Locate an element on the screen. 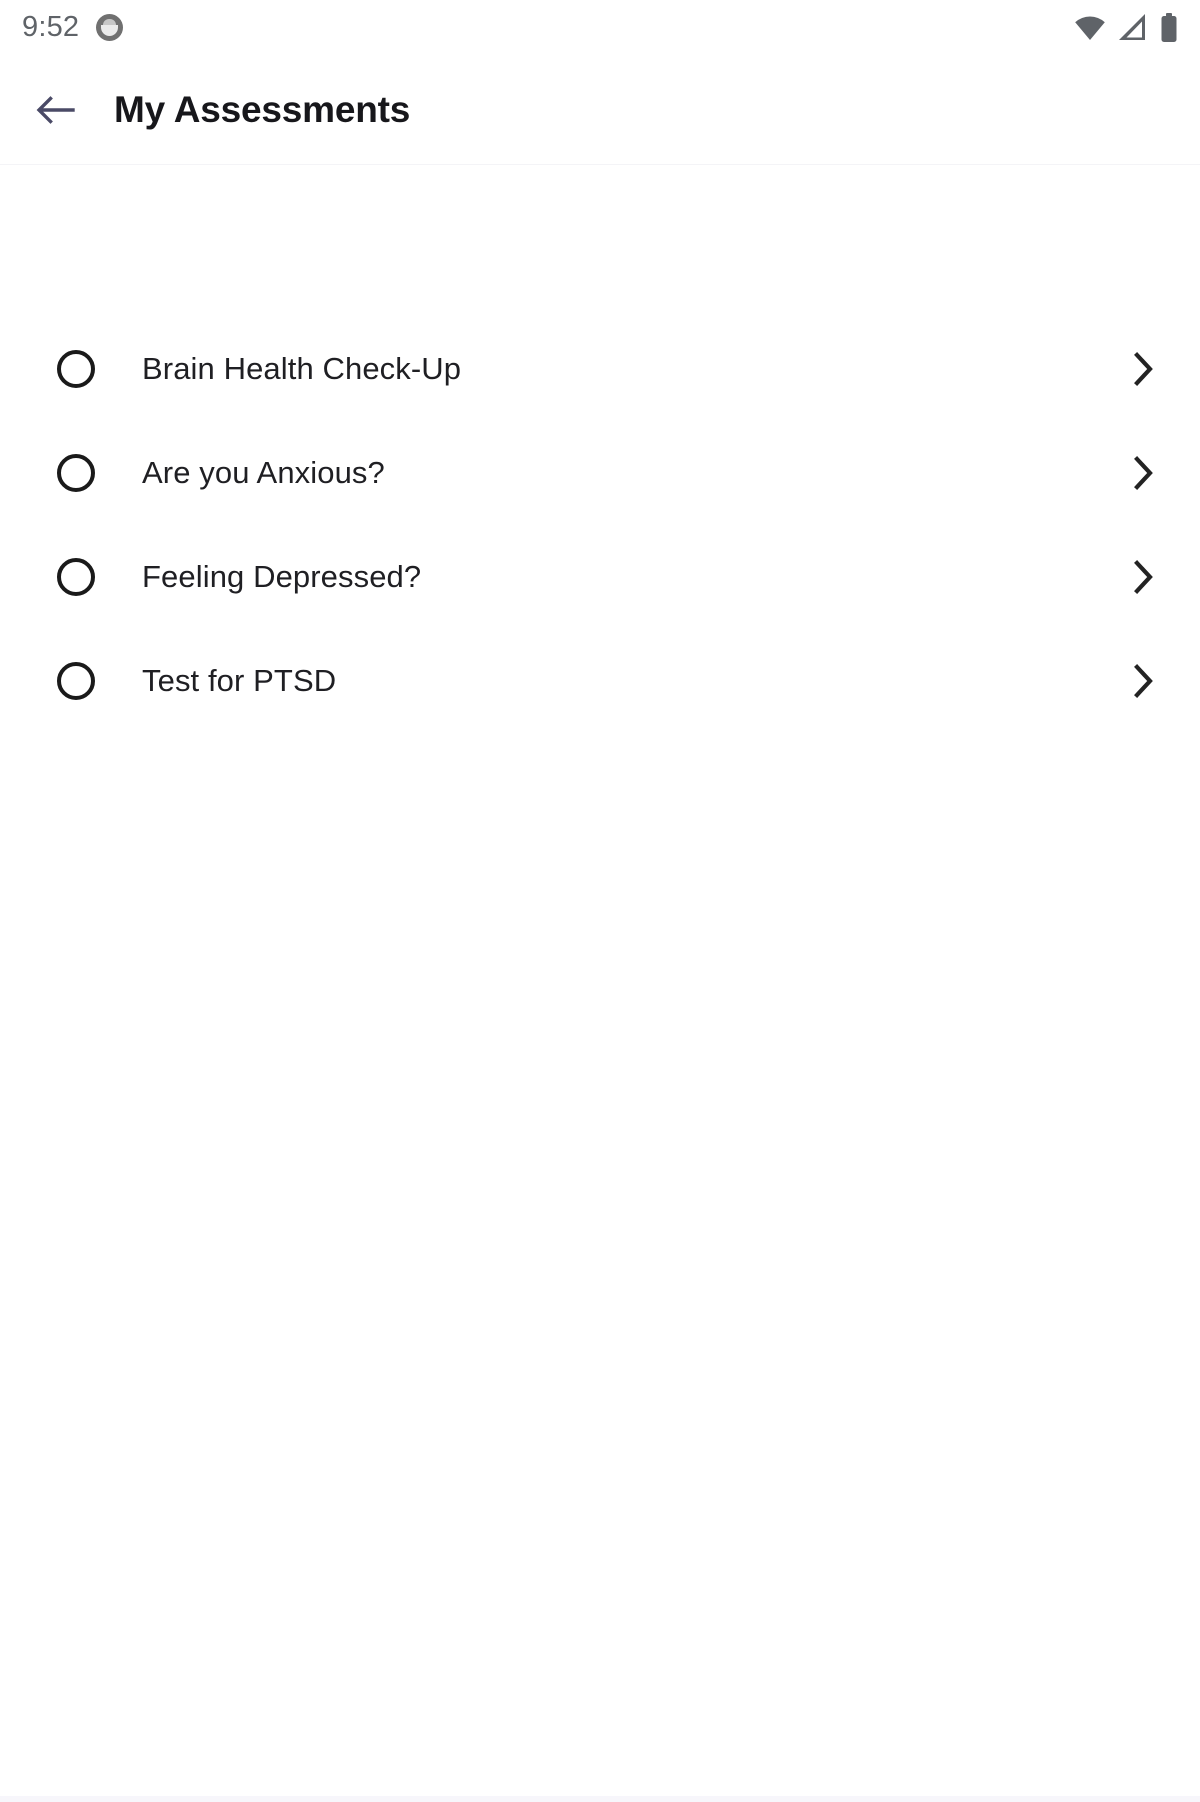 The height and width of the screenshot is (1802, 1200). list-item-label: Are you Anxious? is located at coordinates (263, 472).